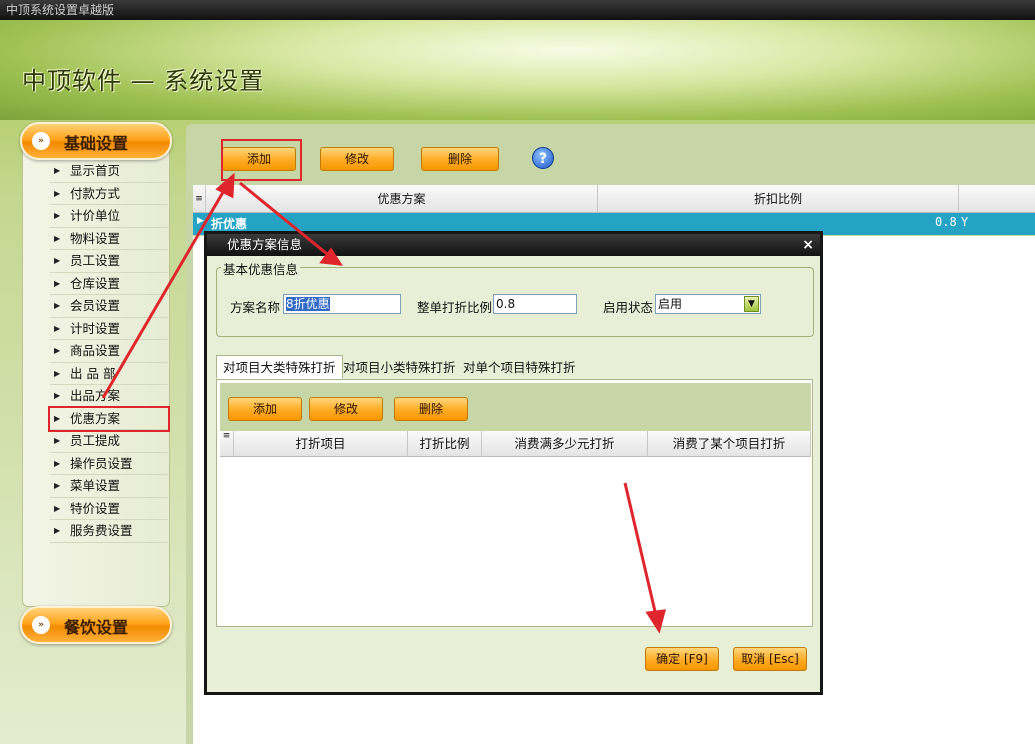 The image size is (1035, 744). Describe the element at coordinates (641, 551) in the screenshot. I see `arrow-to-ok` at that location.